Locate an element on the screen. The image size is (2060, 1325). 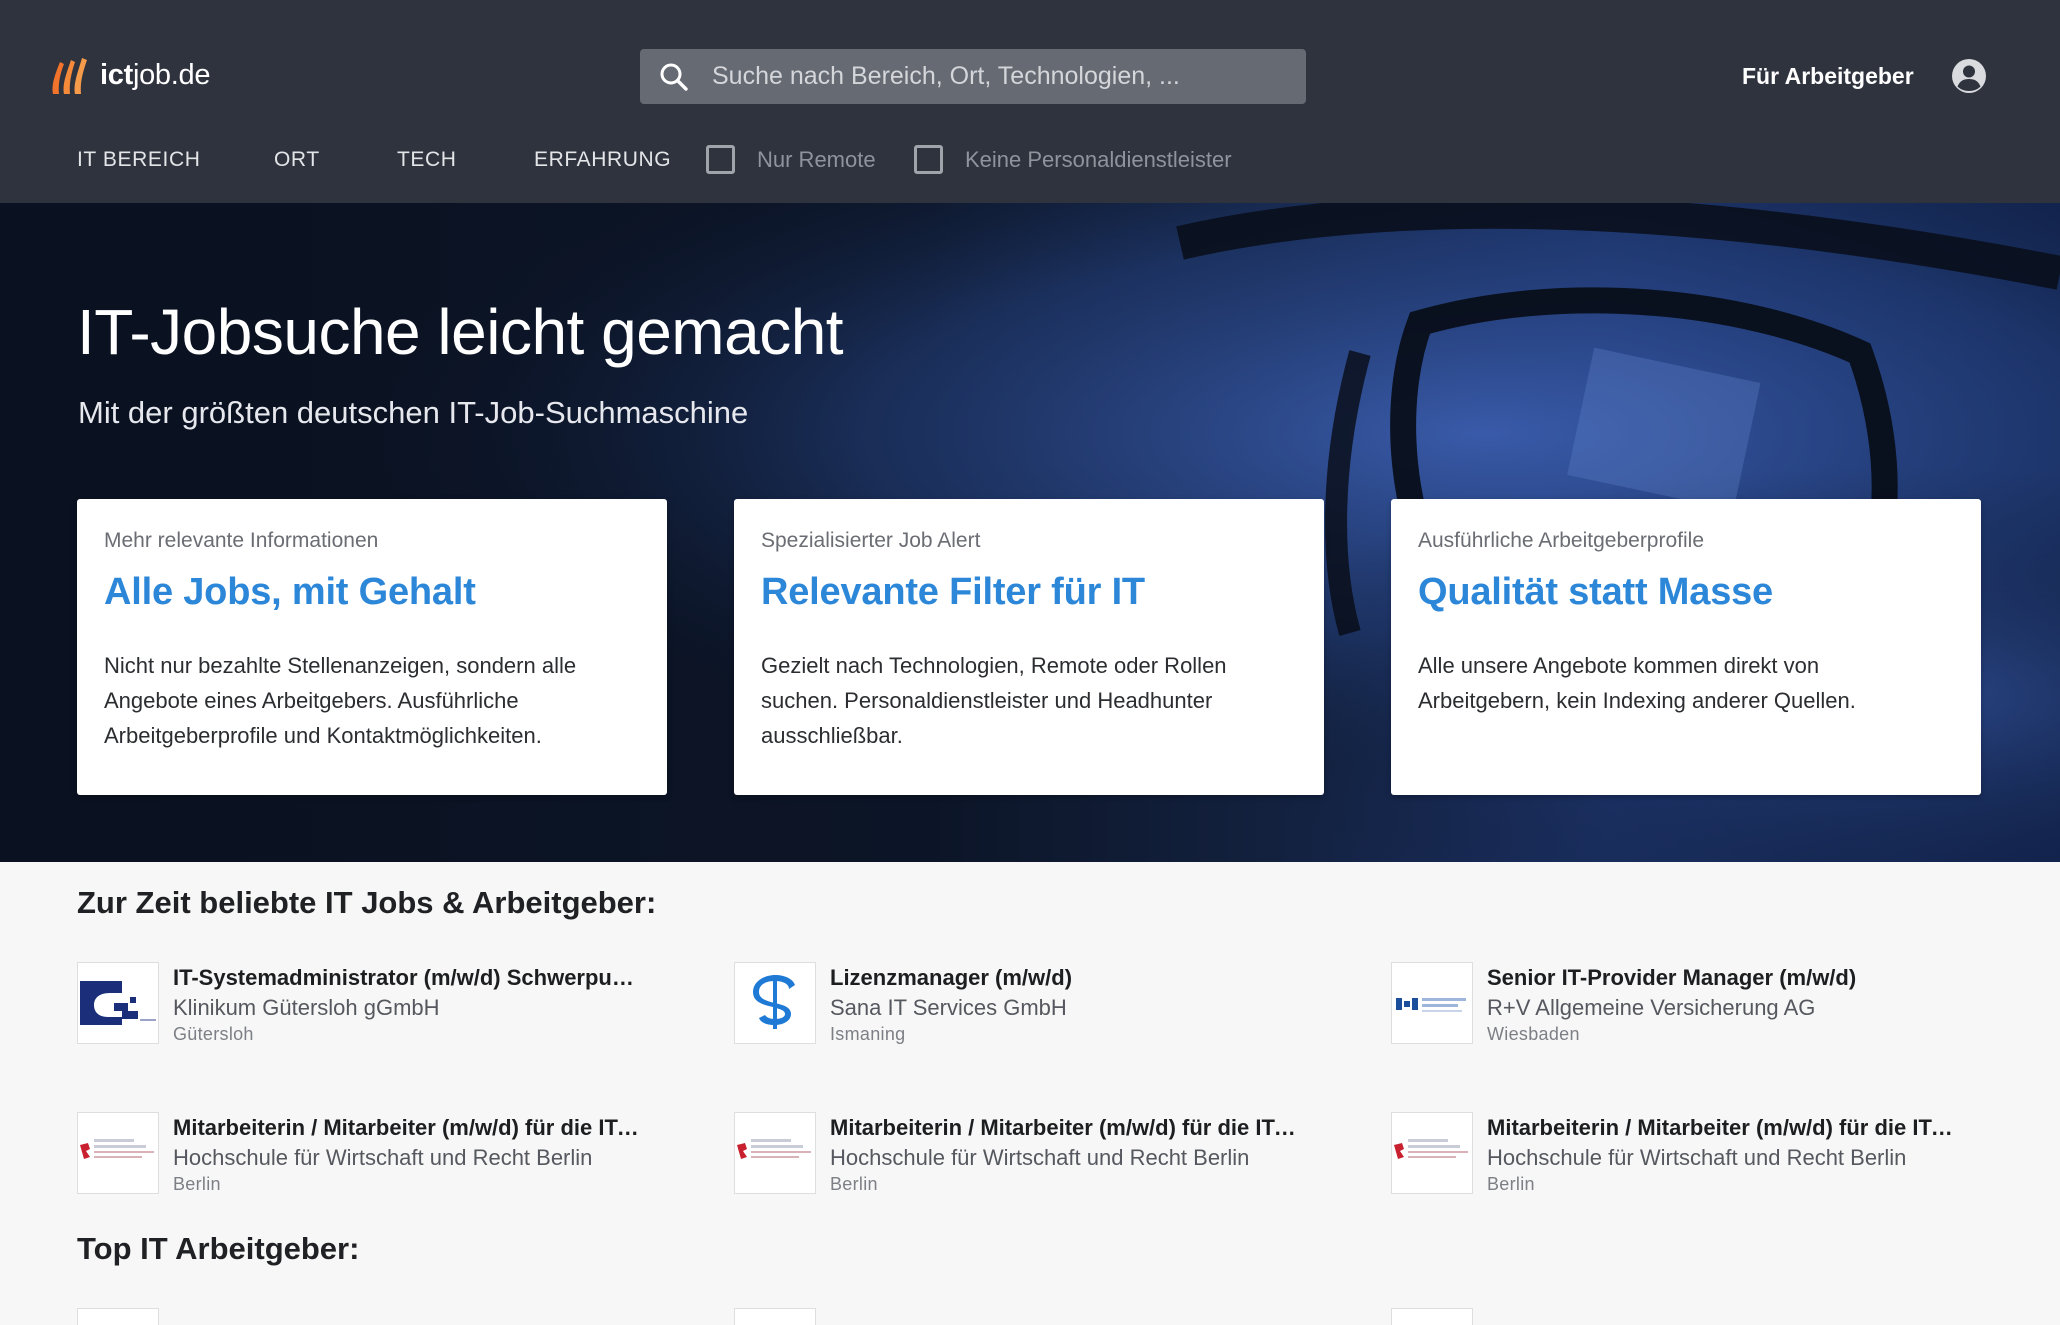
job-title: Senior IT-Provider Manager (m/w/d) is located at coordinates (1672, 977).